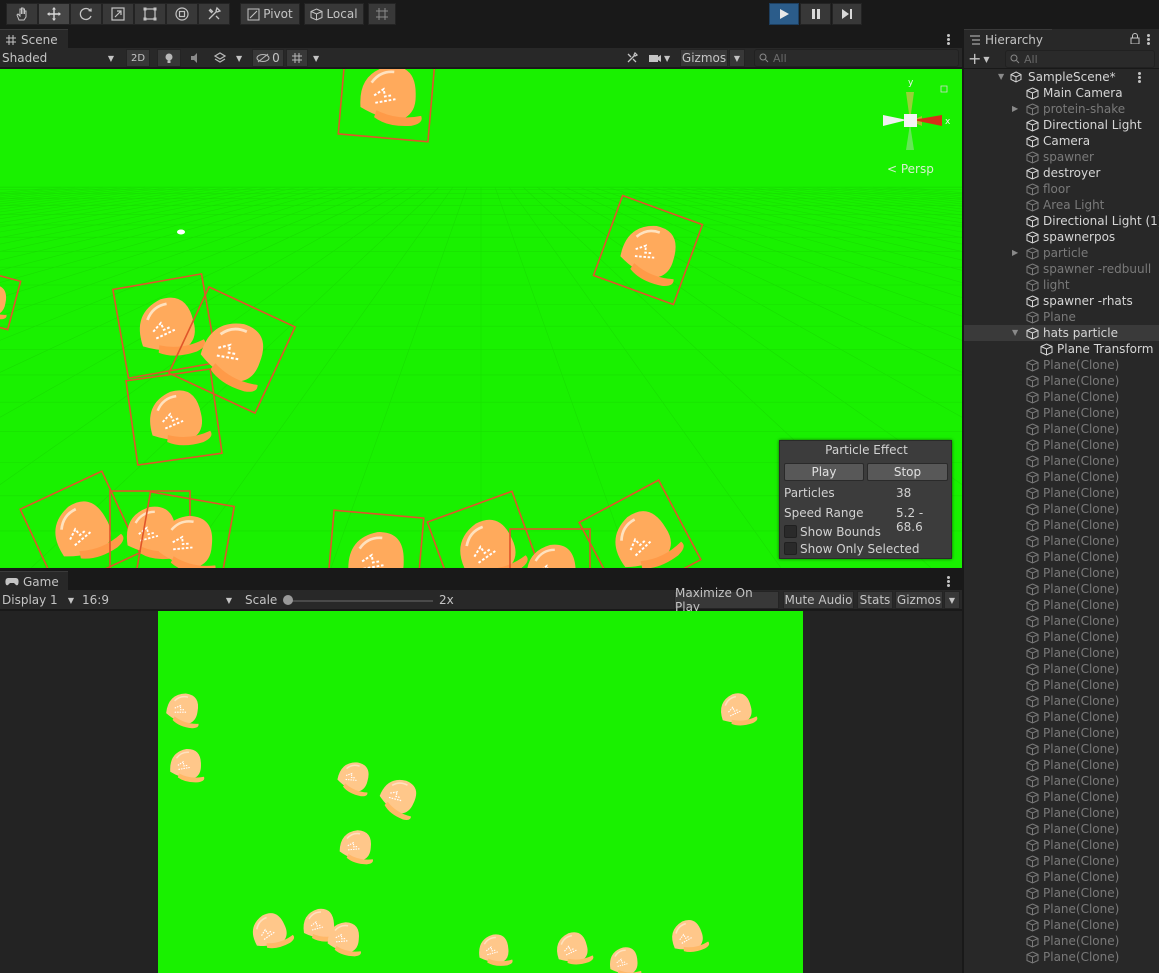 The width and height of the screenshot is (1159, 973). I want to click on rotate-tool-button, so click(86, 14).